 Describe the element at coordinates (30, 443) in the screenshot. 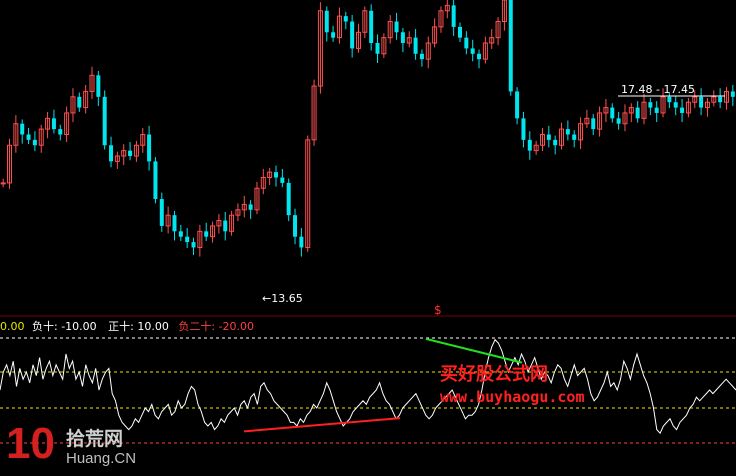

I see `logo-number: 10` at that location.